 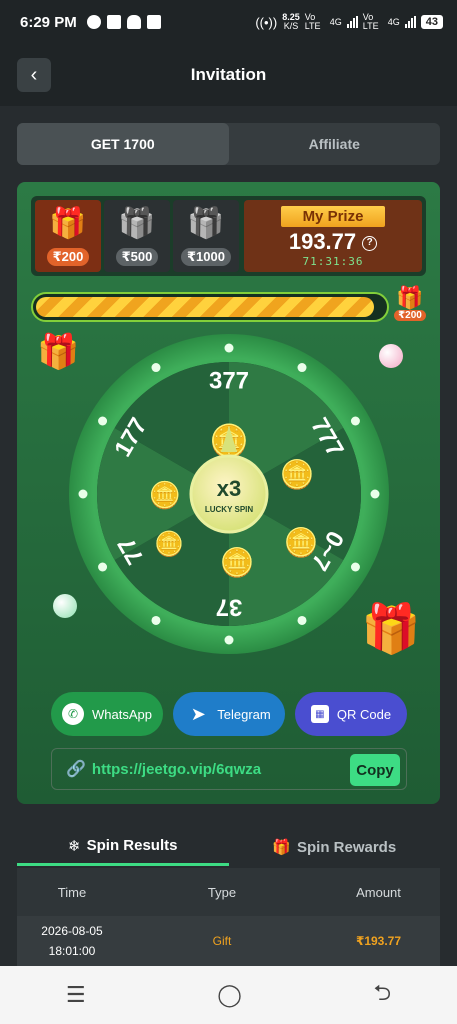 I want to click on qr-code-label: QR Code, so click(x=364, y=714).